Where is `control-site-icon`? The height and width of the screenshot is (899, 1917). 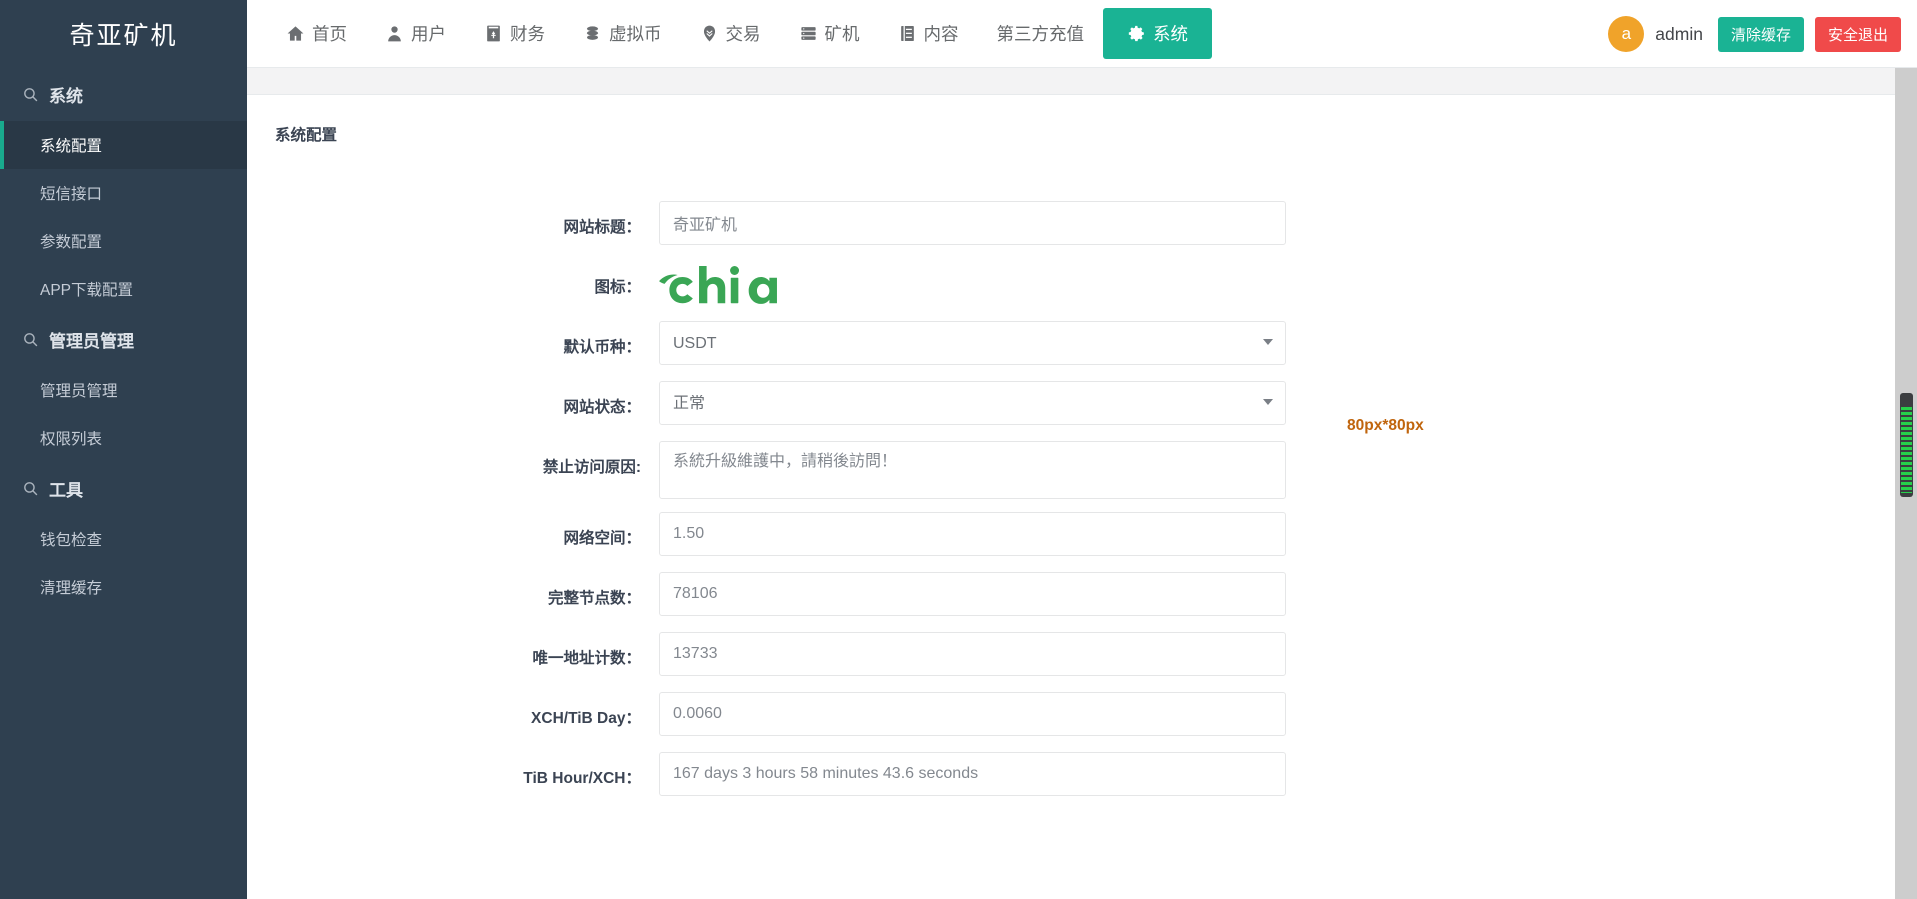 control-site-icon is located at coordinates (972, 285).